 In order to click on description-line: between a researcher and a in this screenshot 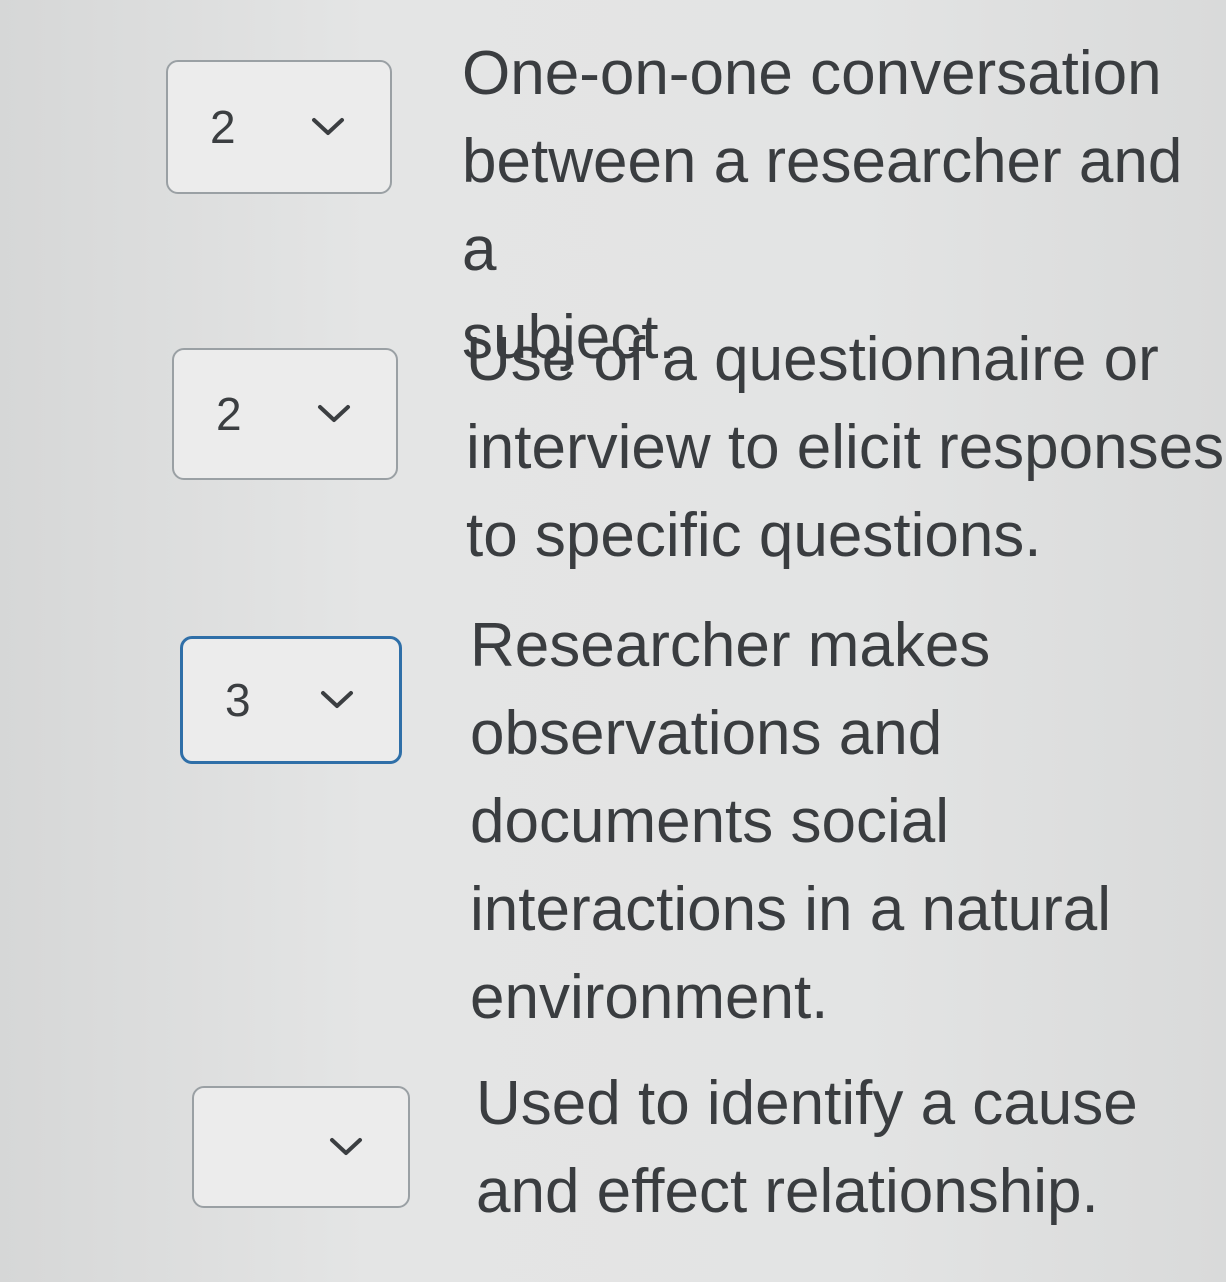, I will do `click(822, 205)`.